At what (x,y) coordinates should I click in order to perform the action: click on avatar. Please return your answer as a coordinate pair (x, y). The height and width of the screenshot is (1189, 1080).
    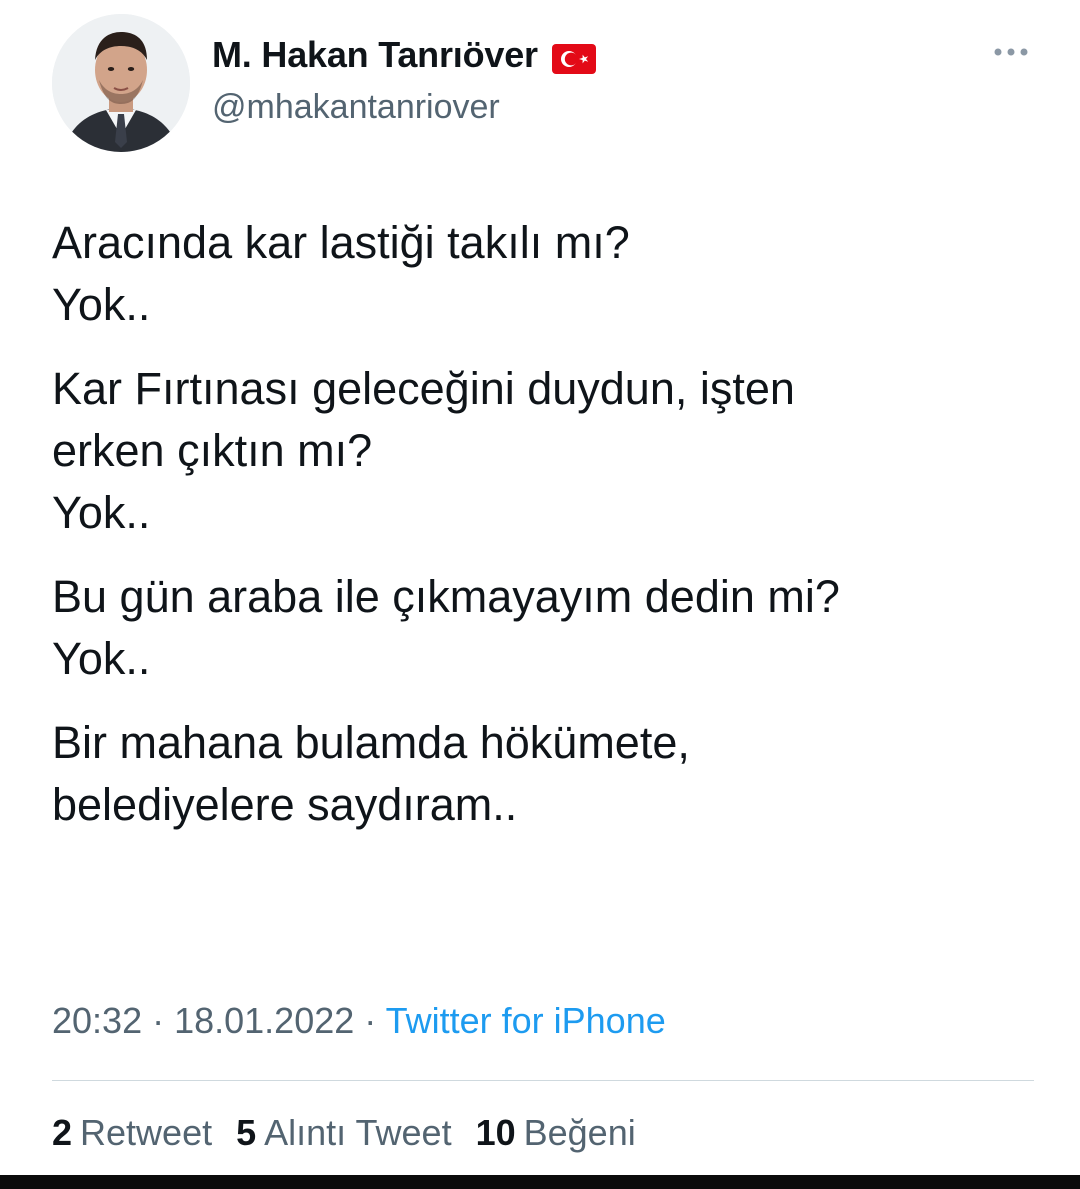
    Looking at the image, I should click on (121, 83).